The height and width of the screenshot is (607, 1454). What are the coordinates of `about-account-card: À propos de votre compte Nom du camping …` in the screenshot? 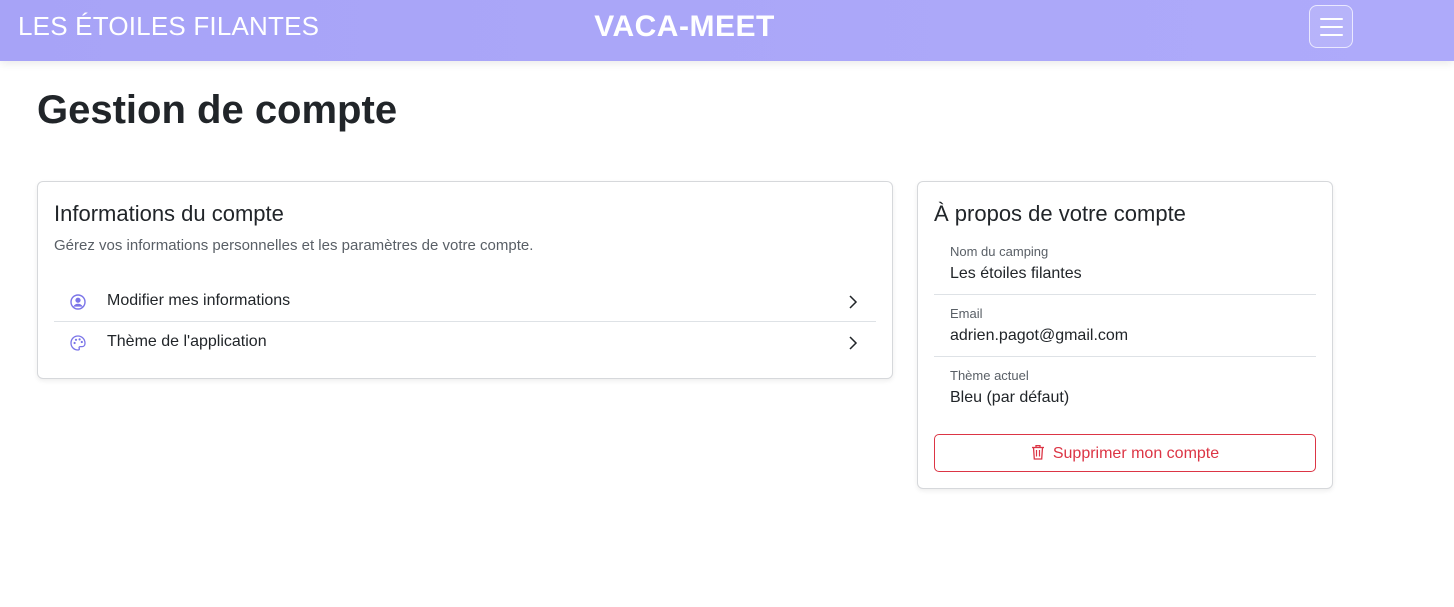 It's located at (1125, 335).